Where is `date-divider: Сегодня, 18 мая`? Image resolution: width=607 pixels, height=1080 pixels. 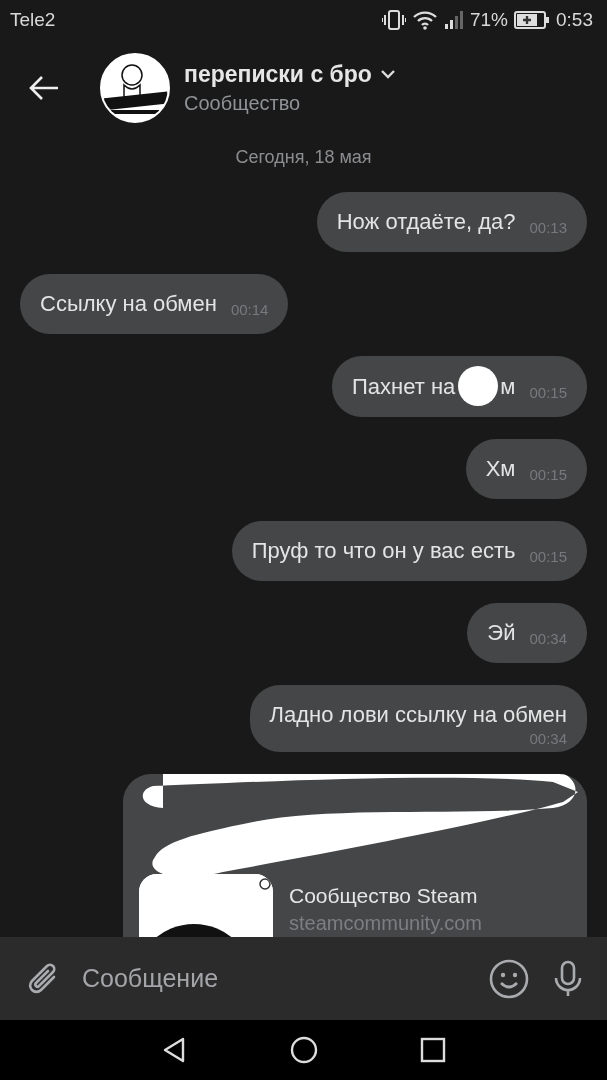
date-divider: Сегодня, 18 мая is located at coordinates (303, 157).